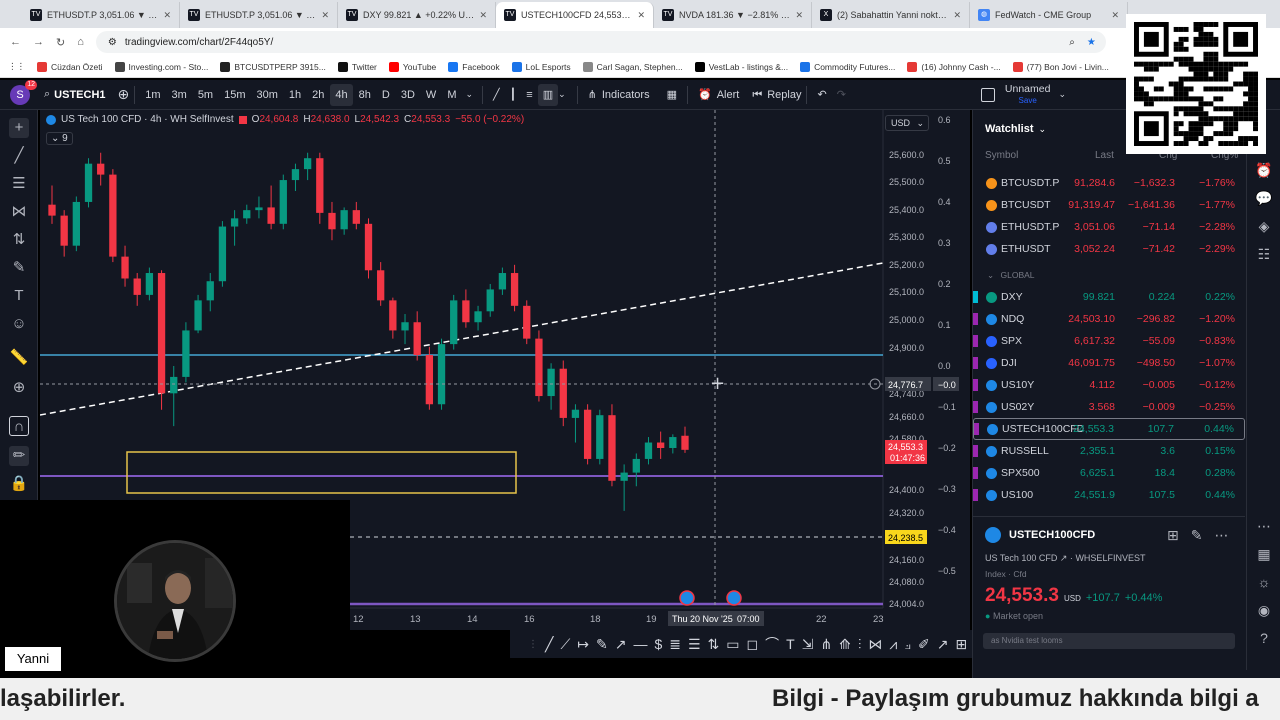  Describe the element at coordinates (1001, 155) in the screenshot. I see `col-symbol: Symbol` at that location.